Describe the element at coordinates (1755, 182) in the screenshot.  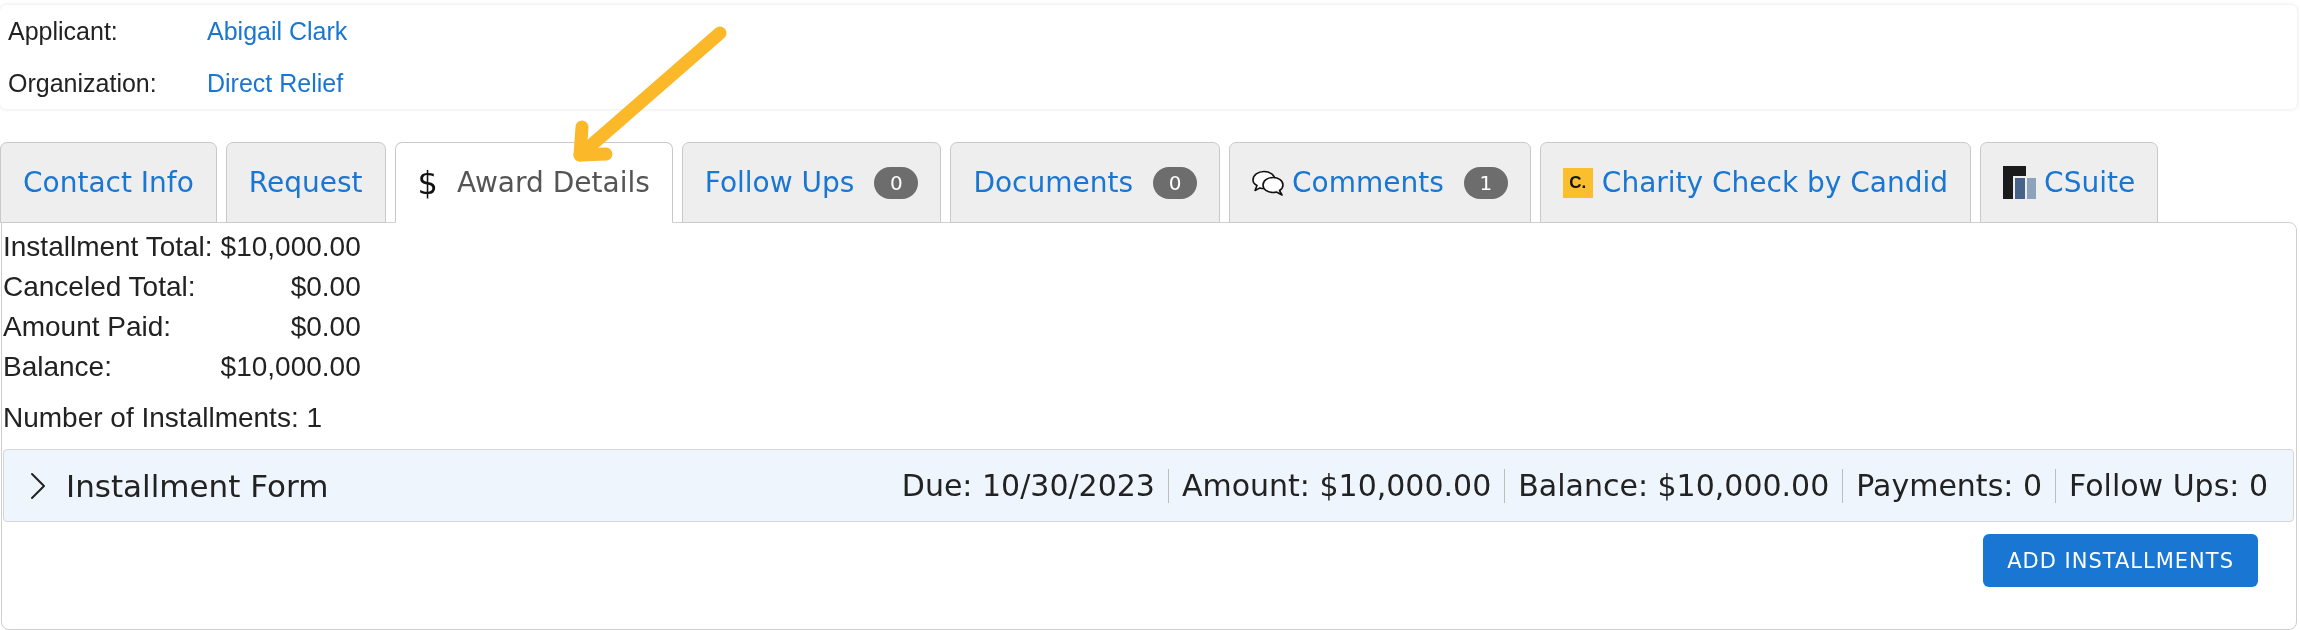
I see `tab: C. Charity Check by Candid` at that location.